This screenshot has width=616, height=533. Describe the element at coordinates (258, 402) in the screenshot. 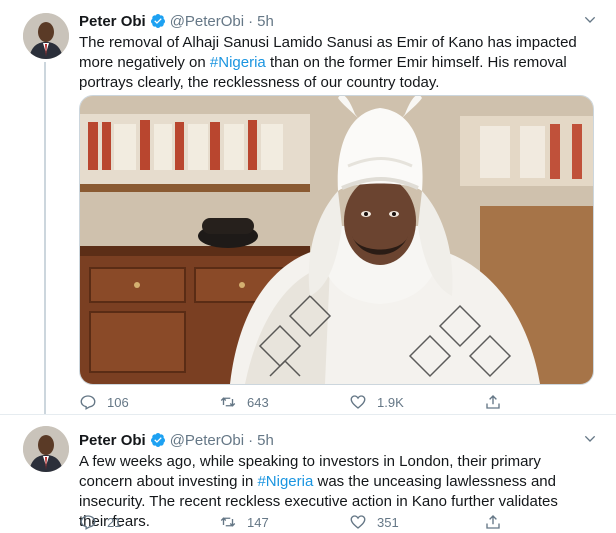

I see `retweet-count: 643` at that location.